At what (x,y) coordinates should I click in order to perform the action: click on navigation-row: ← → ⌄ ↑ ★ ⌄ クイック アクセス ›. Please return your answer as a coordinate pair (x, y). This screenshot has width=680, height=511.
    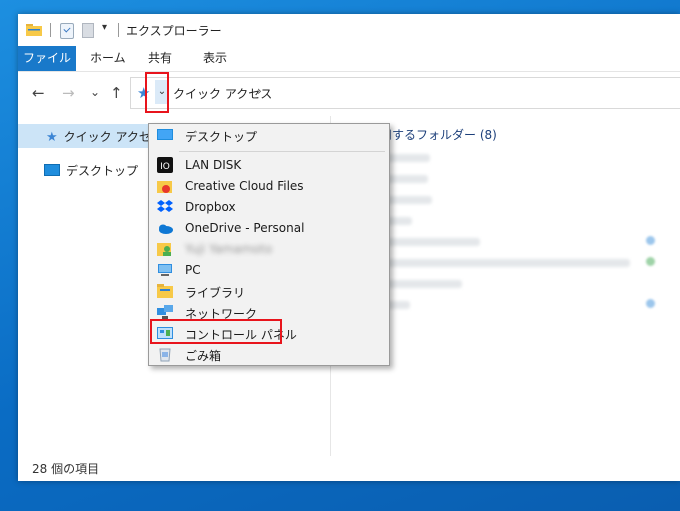
    Looking at the image, I should click on (349, 94).